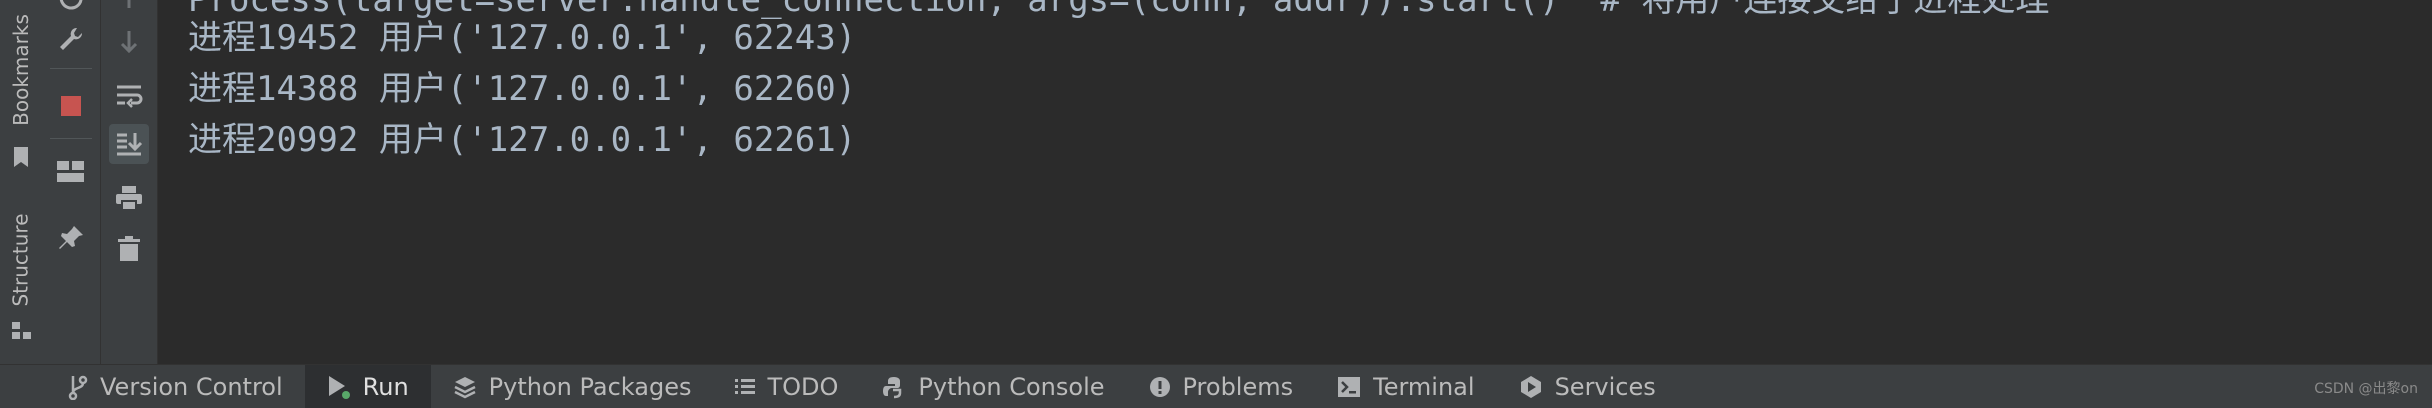 This screenshot has width=2432, height=408. Describe the element at coordinates (21, 182) in the screenshot. I see `left-tool-strip: Bookmarks Structure` at that location.